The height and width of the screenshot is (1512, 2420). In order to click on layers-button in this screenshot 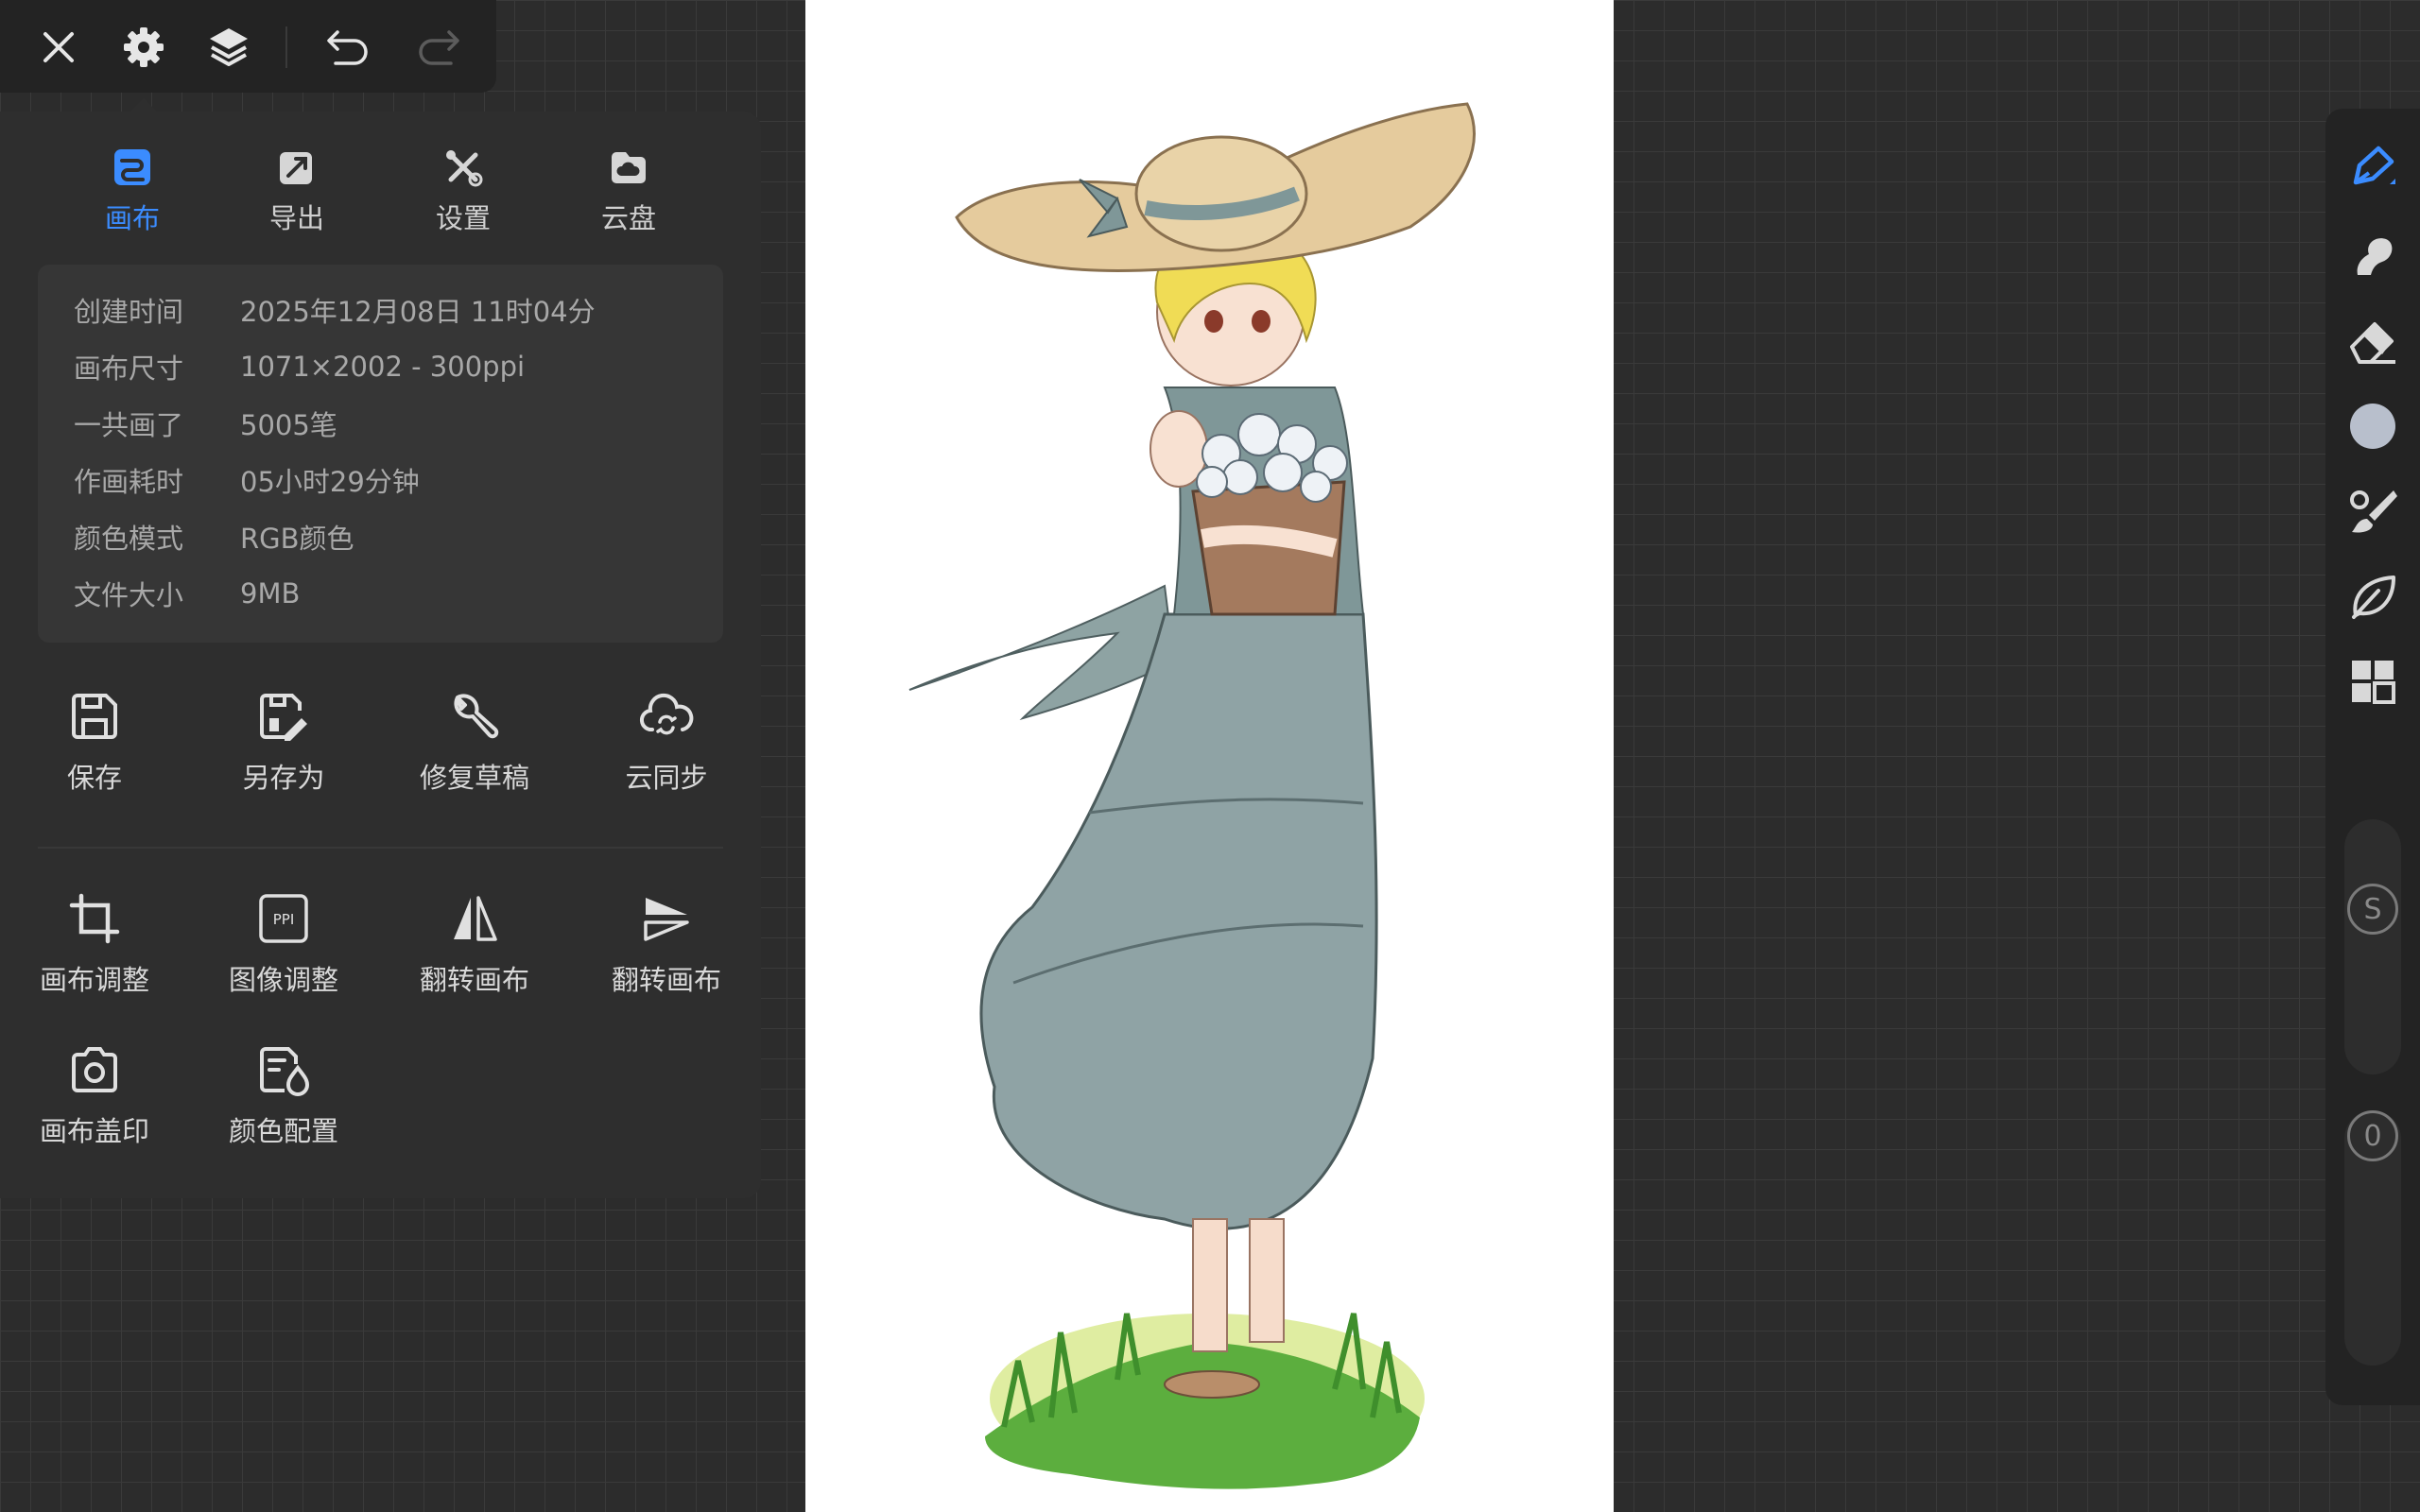, I will do `click(228, 47)`.